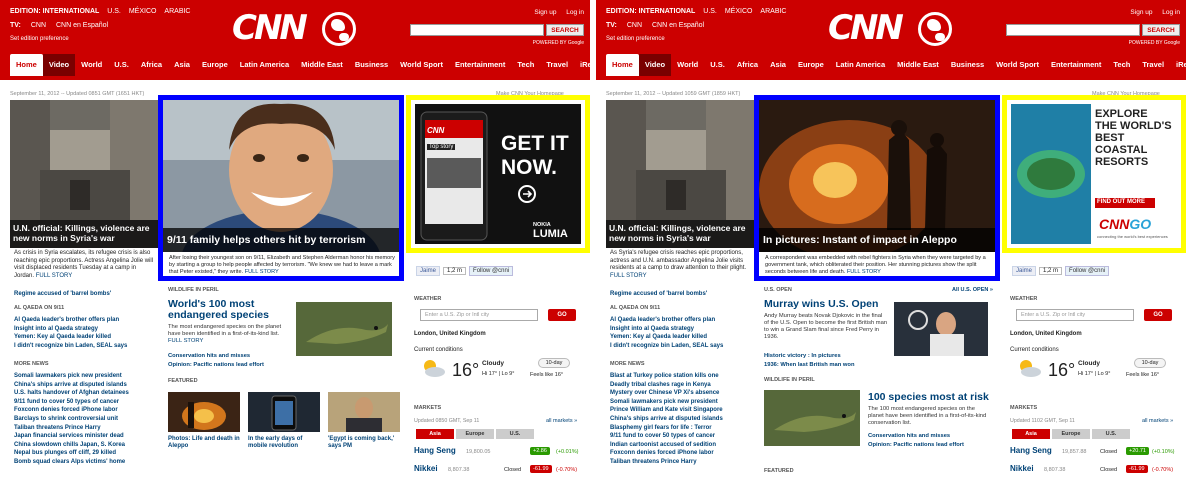  What do you see at coordinates (86, 337) in the screenshot?
I see `list-item: Yemen: Key al Qaeda leader killed` at bounding box center [86, 337].